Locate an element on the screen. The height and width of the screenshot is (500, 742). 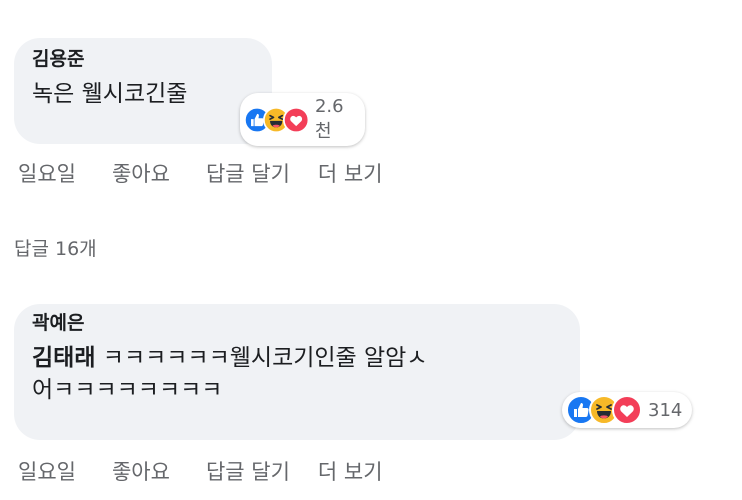
comment-text-line2: 어ㅋㅋㅋㅋㅋㅋㅋㅋ is located at coordinates (127, 390).